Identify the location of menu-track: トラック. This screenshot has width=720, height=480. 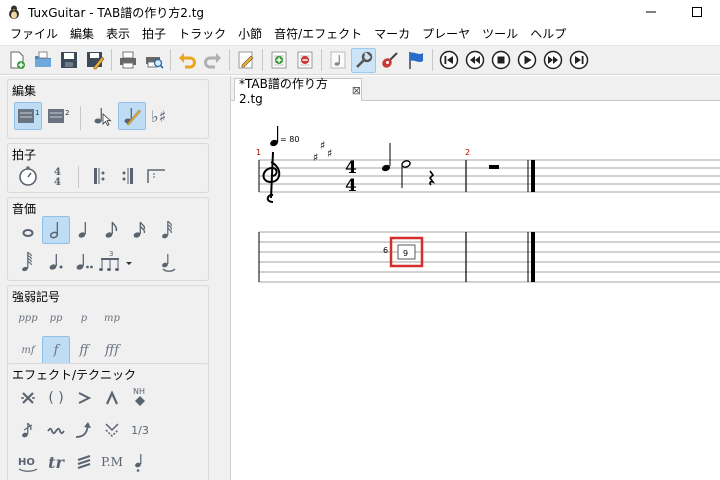
(202, 34).